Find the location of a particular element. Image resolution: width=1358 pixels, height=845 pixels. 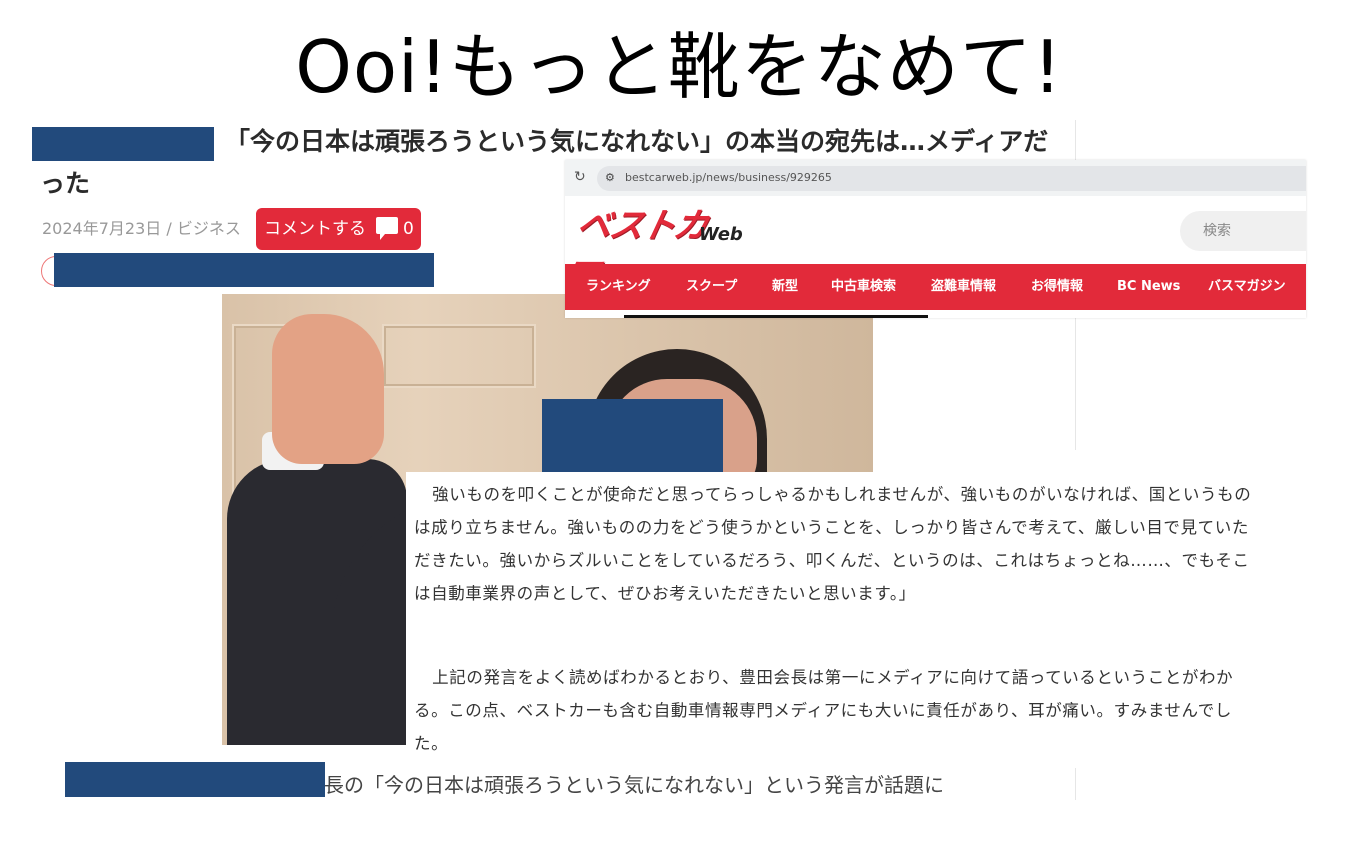

nav-item-deals: お得情報 is located at coordinates (1057, 287).